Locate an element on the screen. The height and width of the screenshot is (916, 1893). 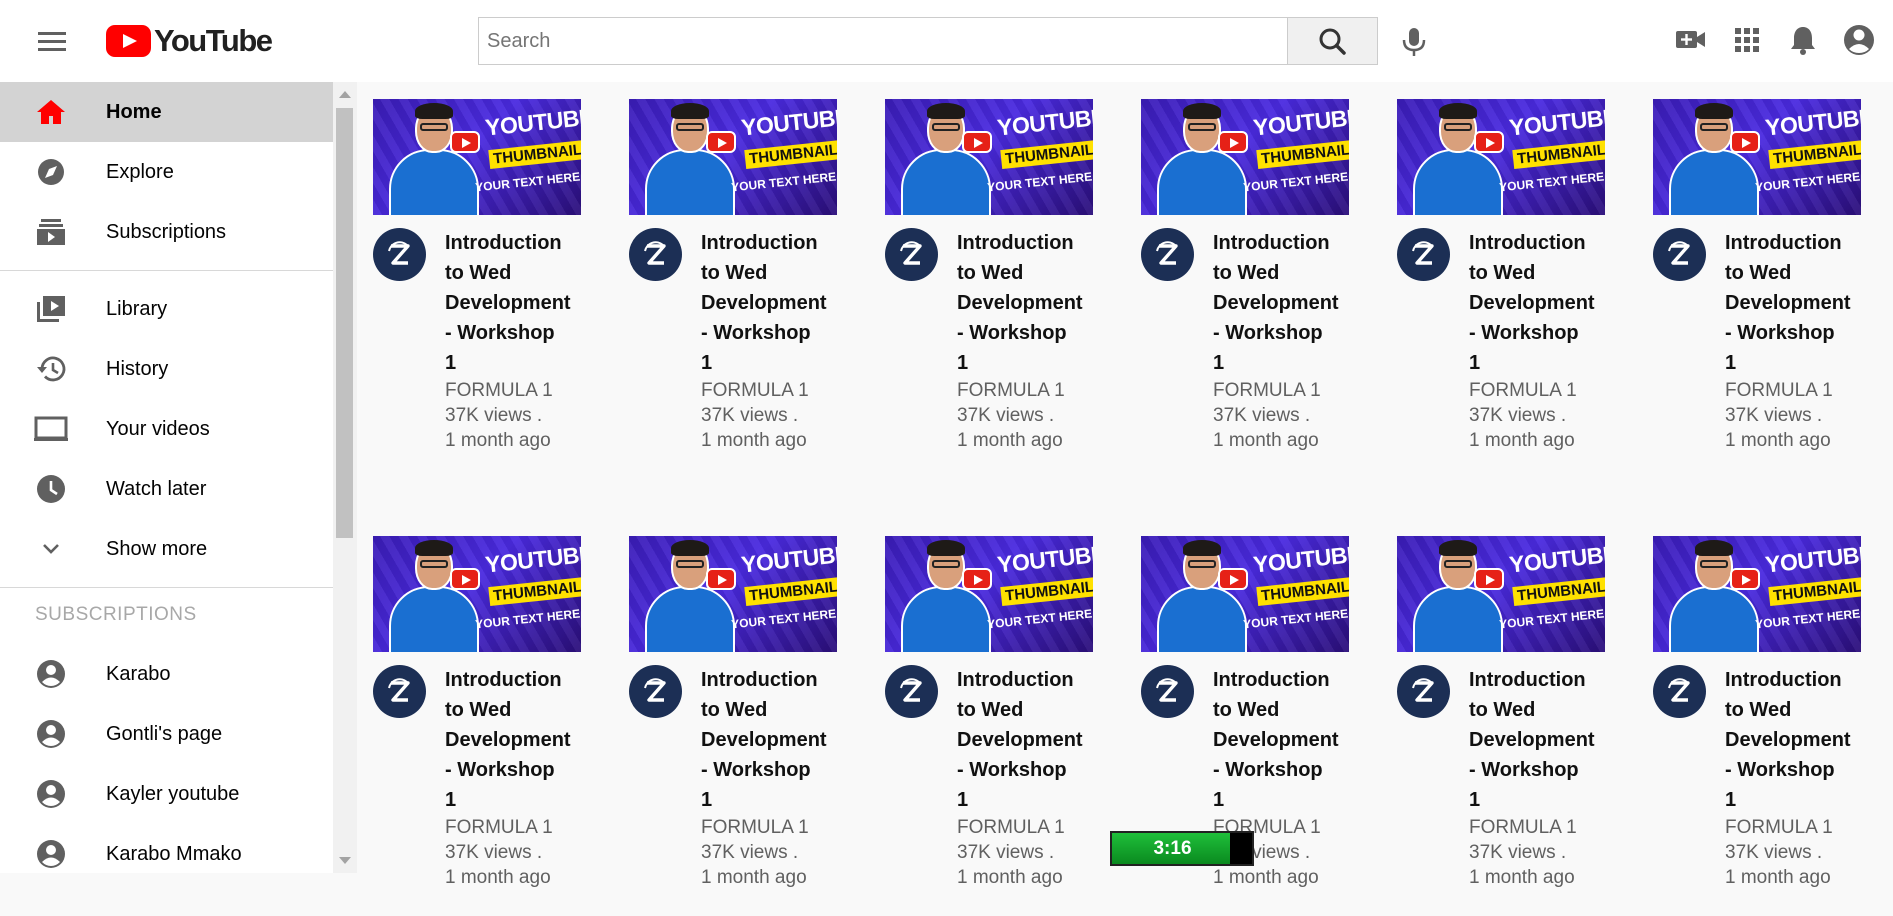
menu-icon is located at coordinates (52, 42).